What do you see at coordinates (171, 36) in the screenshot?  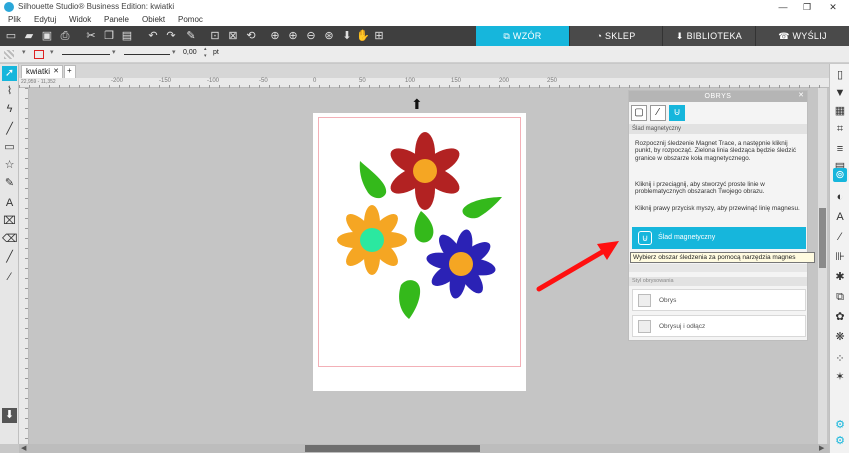 I see `redo-icon: ↷` at bounding box center [171, 36].